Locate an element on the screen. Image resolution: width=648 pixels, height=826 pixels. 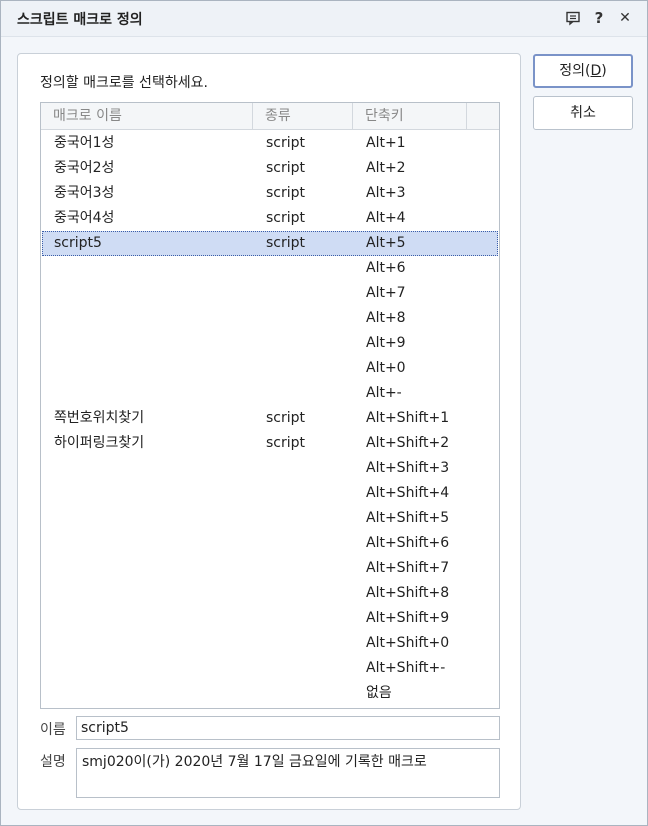
list-item: script5 script Alt+5 is located at coordinates (270, 243).